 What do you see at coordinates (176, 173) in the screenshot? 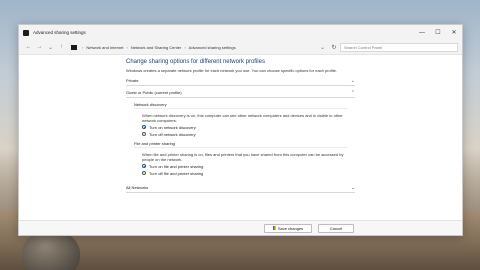
I see `option-label: Turn off file and printer sharing` at bounding box center [176, 173].